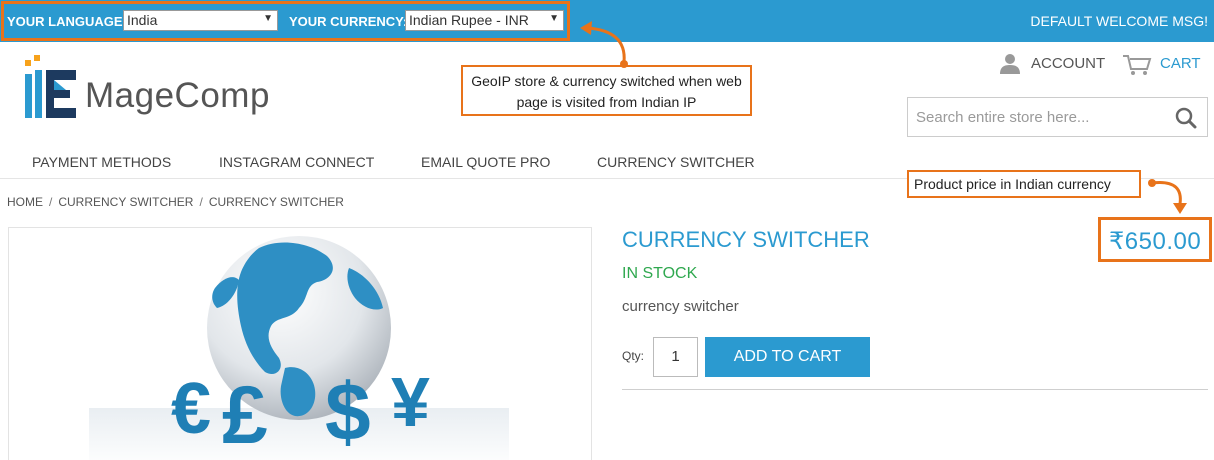 The height and width of the screenshot is (460, 1214). I want to click on search-box, so click(1057, 117).